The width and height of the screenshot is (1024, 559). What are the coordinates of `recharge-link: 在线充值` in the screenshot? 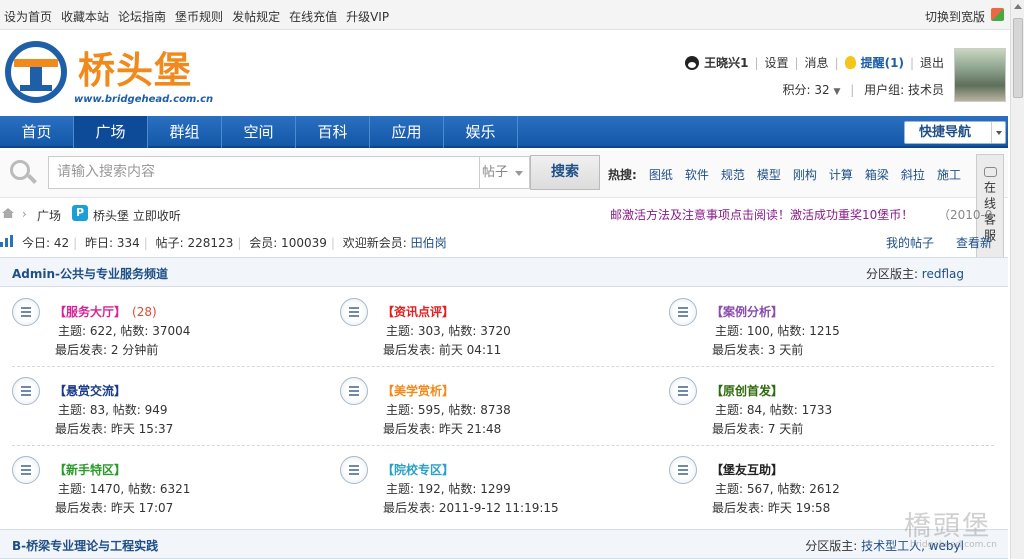 It's located at (313, 16).